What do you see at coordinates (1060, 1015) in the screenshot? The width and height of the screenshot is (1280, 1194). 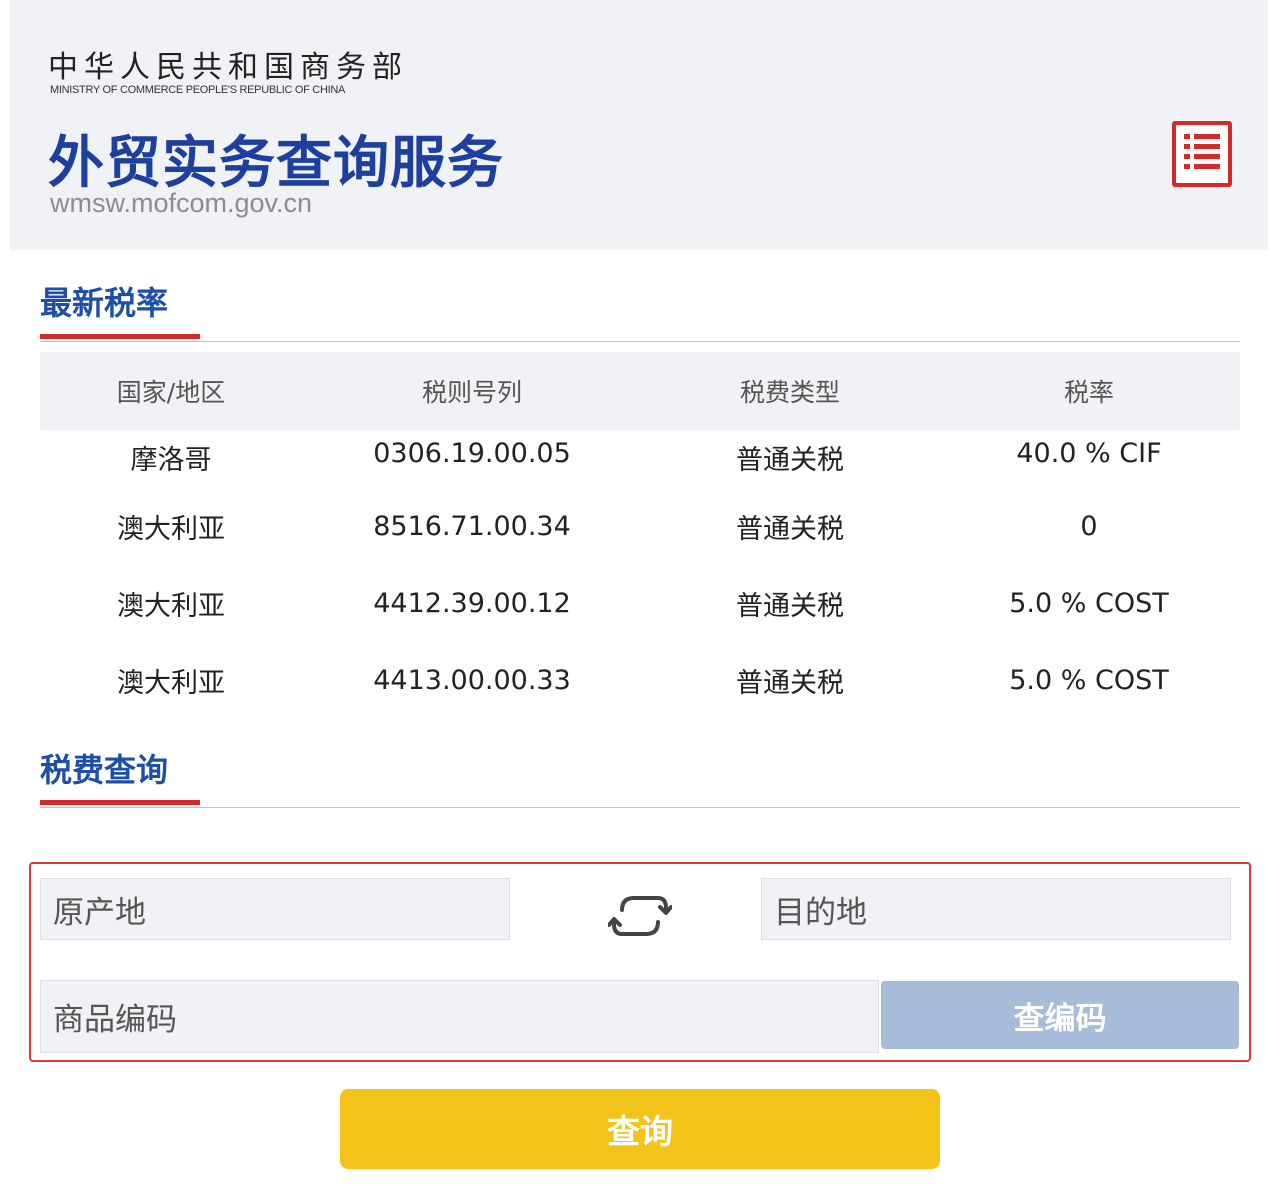 I see `lookup-code-button: 查编码` at bounding box center [1060, 1015].